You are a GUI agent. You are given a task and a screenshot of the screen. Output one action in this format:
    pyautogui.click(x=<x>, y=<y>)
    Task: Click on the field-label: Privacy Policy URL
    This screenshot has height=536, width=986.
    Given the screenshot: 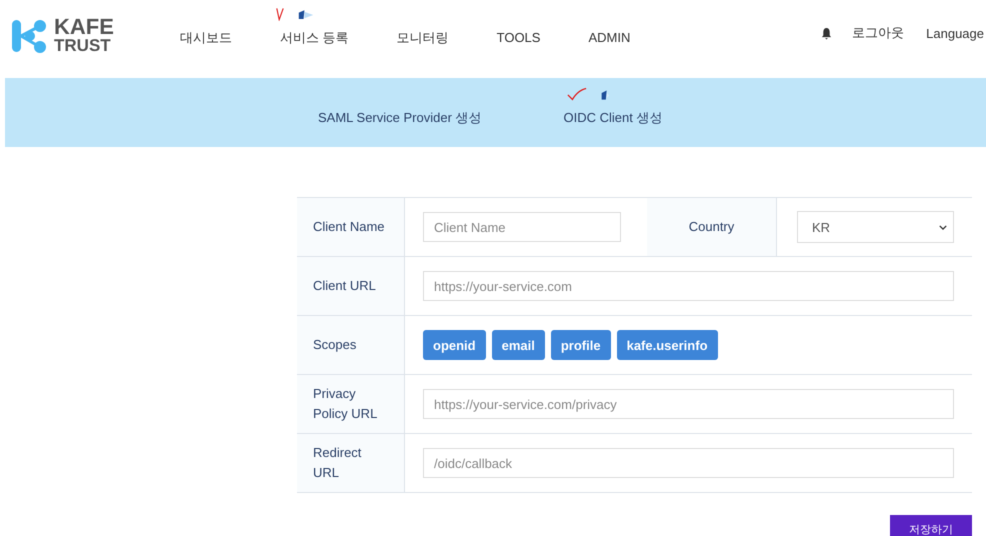 What is the action you would take?
    pyautogui.click(x=345, y=404)
    